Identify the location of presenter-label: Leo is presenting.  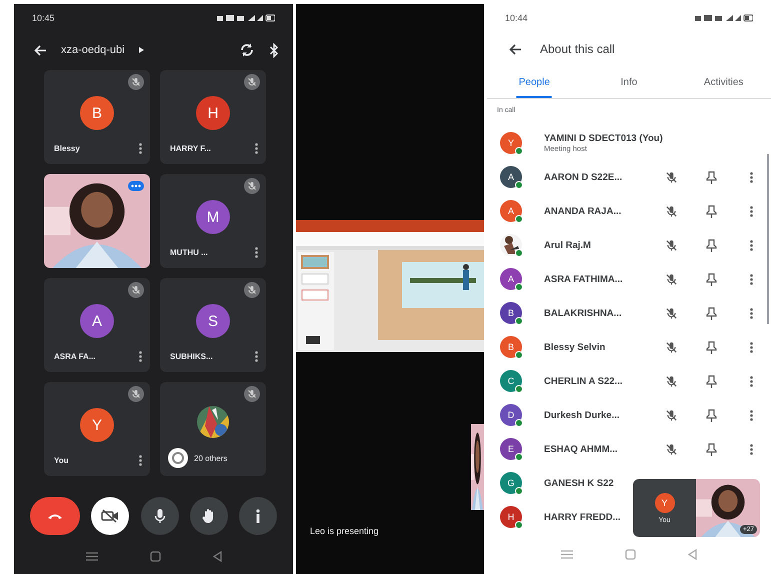
(344, 531).